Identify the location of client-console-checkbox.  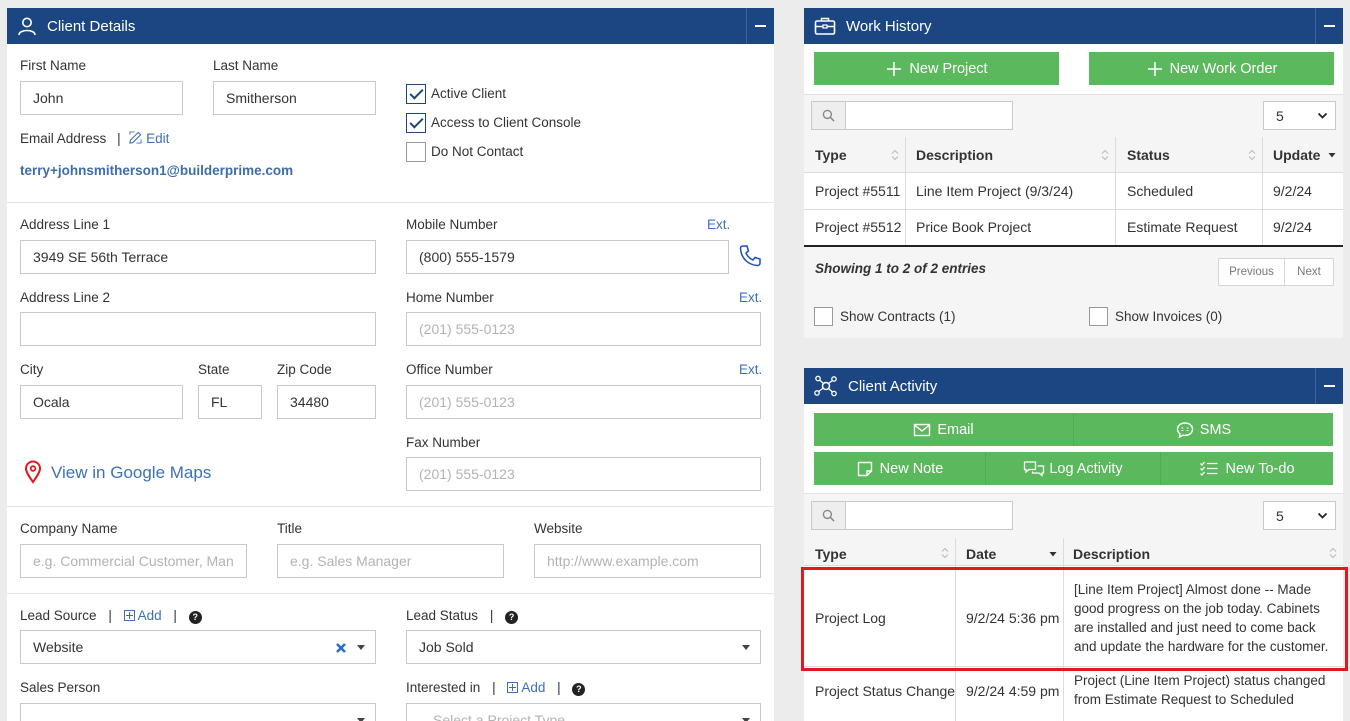
(416, 123).